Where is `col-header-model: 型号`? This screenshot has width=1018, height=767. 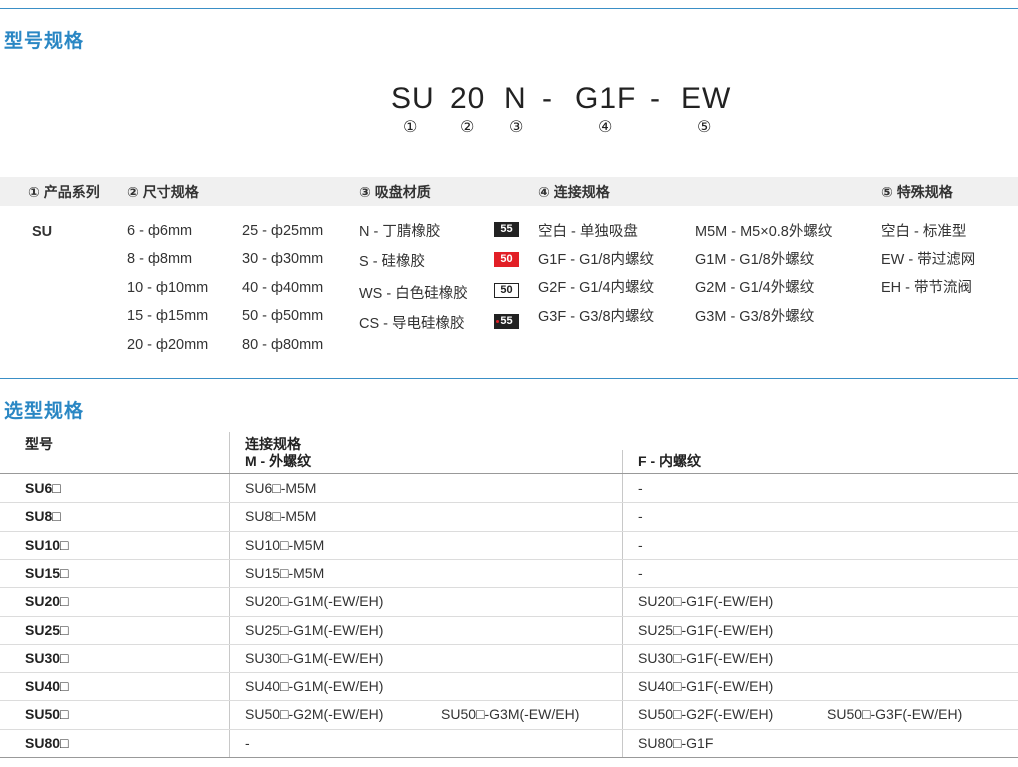
col-header-model: 型号 is located at coordinates (39, 444).